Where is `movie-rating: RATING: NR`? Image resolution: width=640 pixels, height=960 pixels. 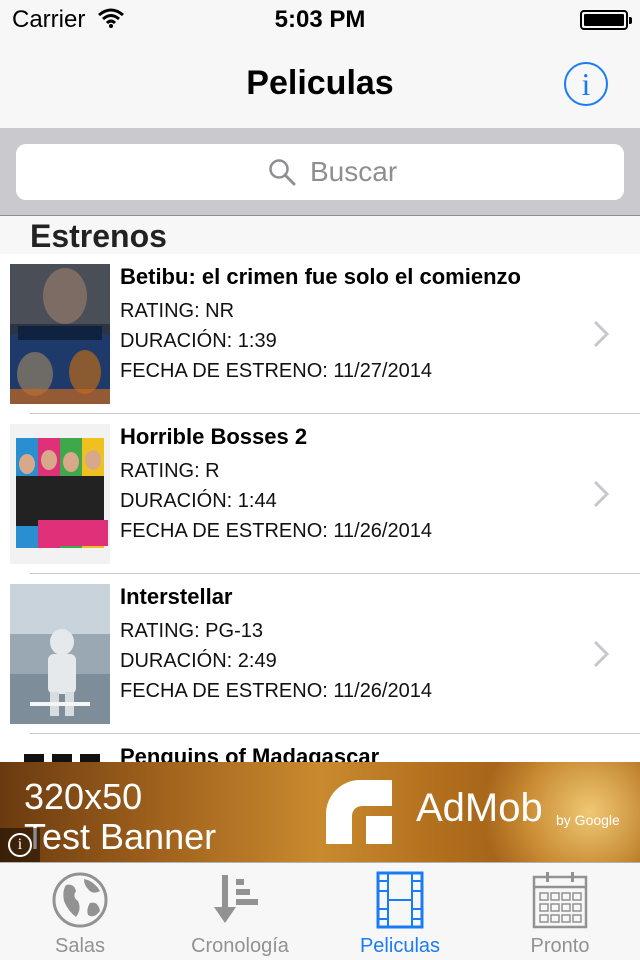 movie-rating: RATING: NR is located at coordinates (177, 311).